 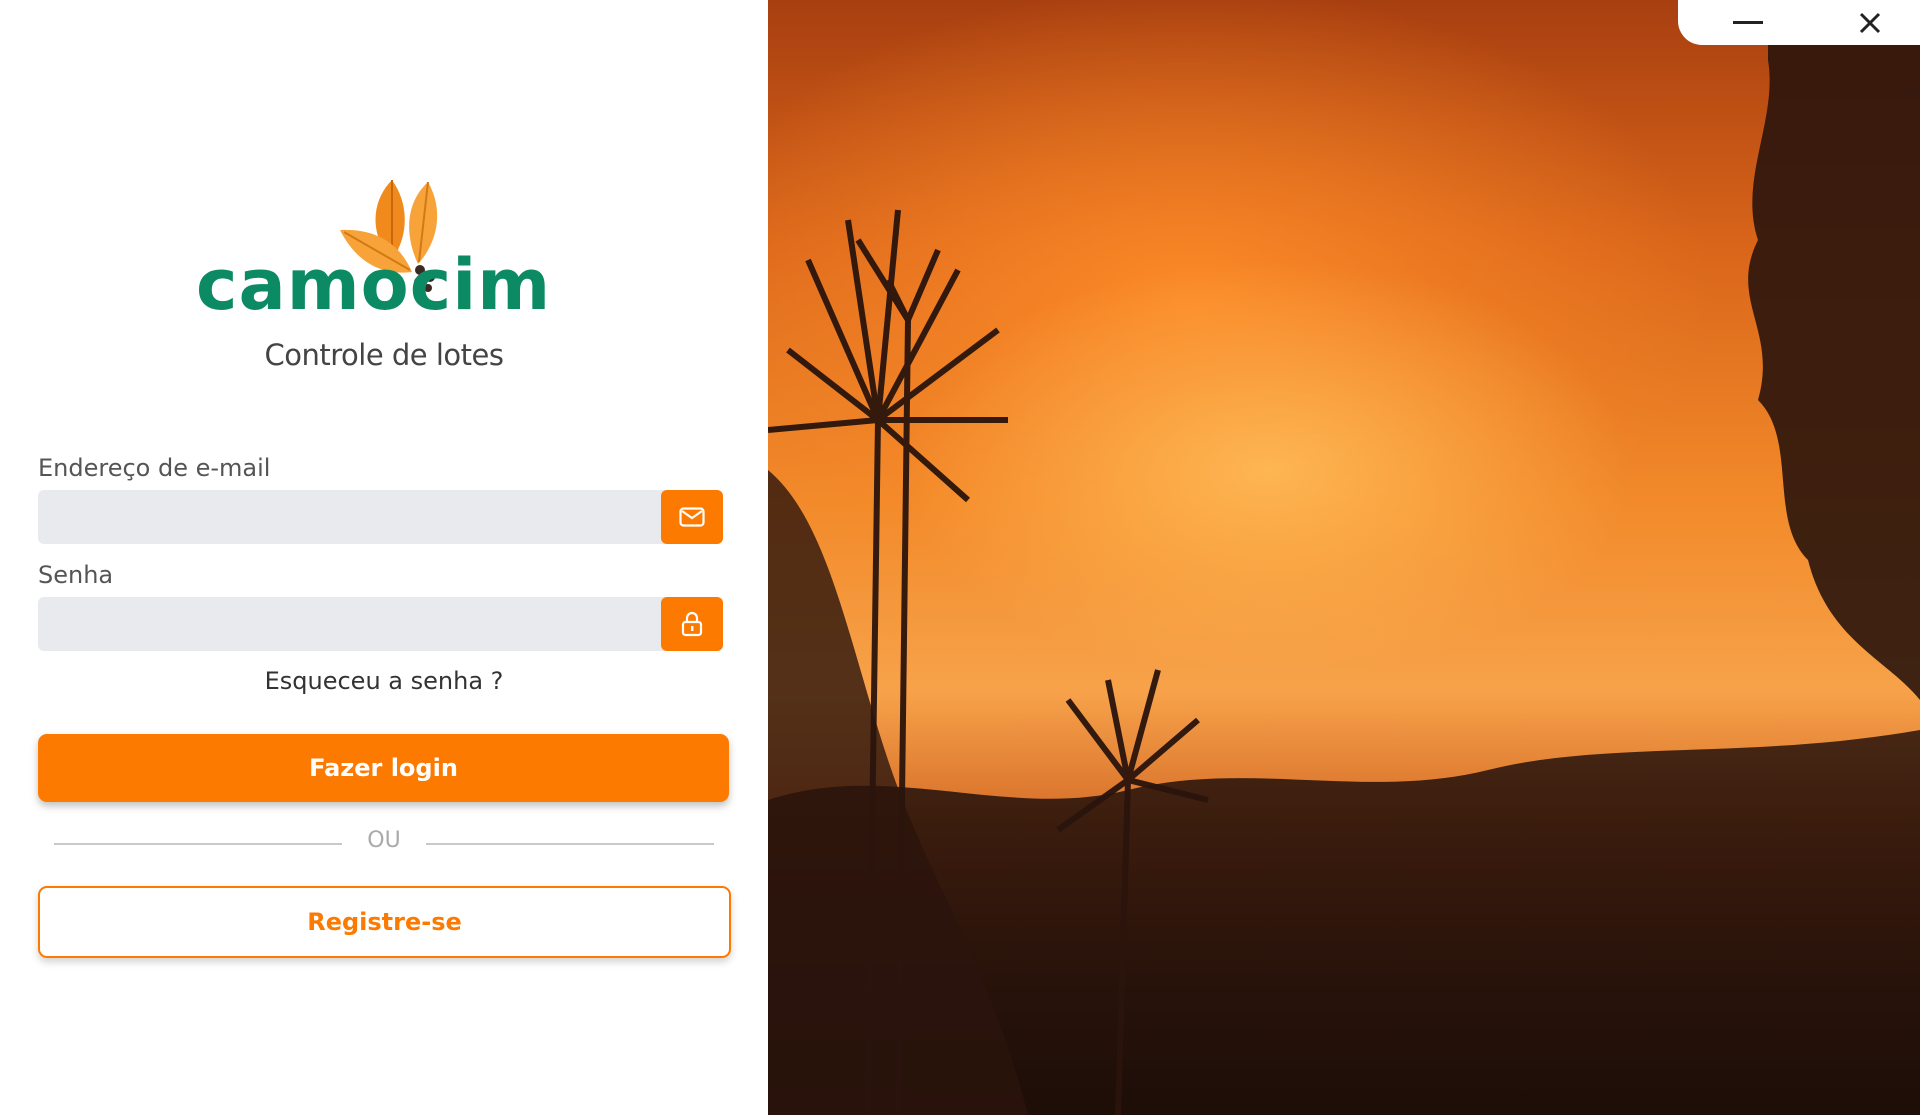 I want to click on or-divider: OU, so click(x=384, y=840).